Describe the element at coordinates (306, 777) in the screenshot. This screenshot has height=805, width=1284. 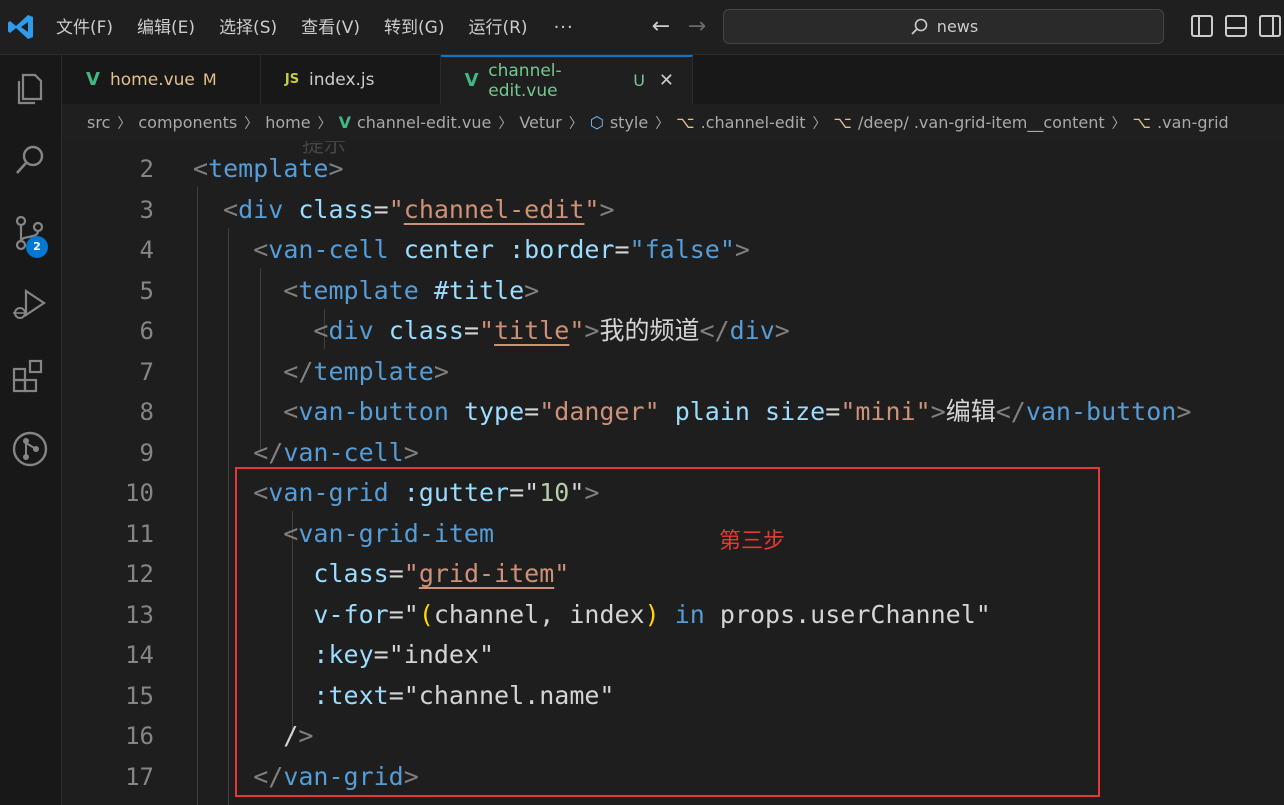
I see `code-text: </van-grid>` at that location.